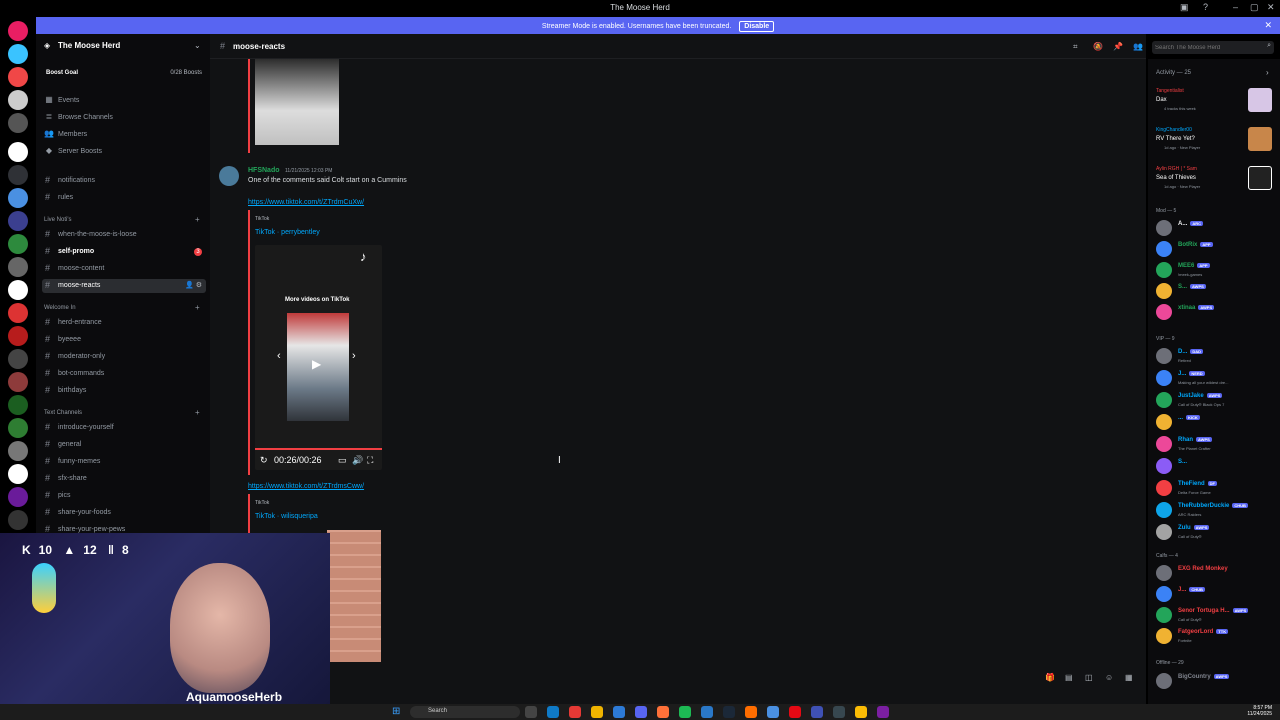  I want to click on steam-icon, so click(729, 712).